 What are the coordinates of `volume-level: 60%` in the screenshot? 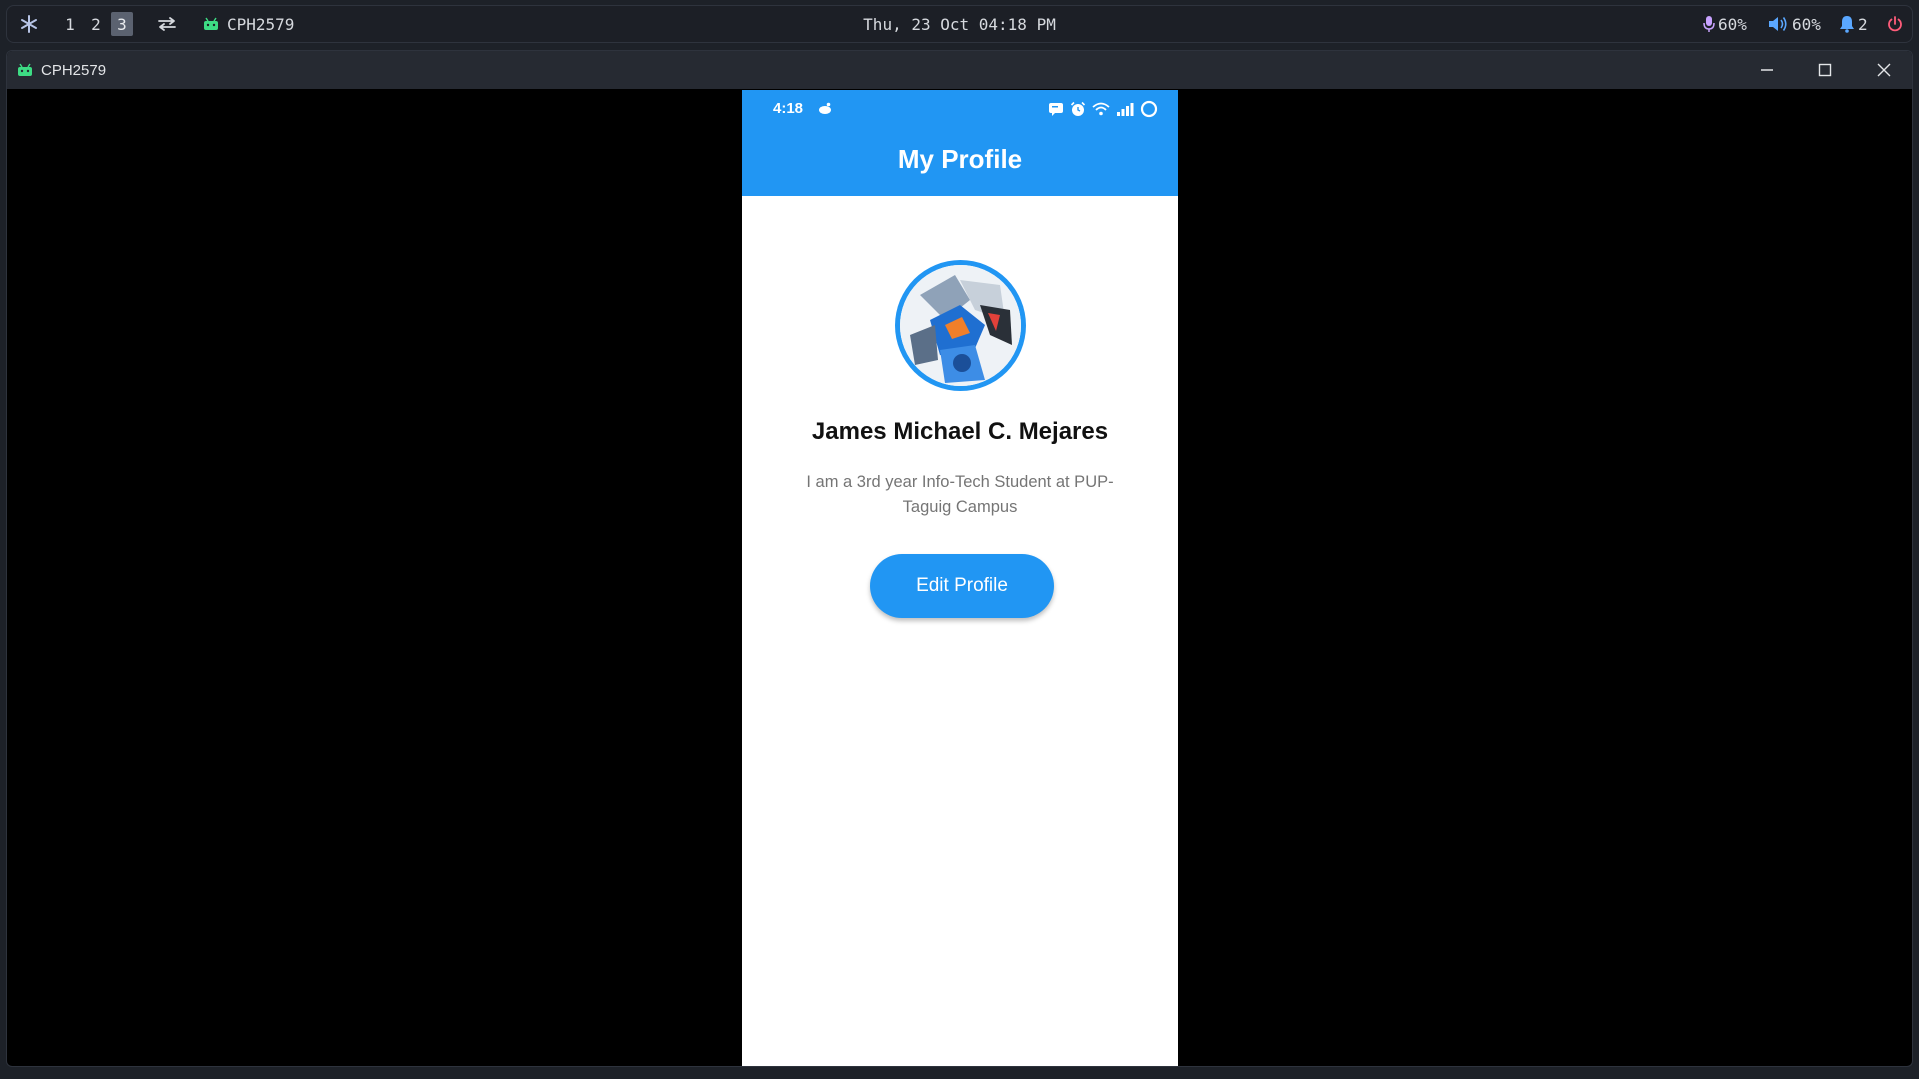 It's located at (1806, 24).